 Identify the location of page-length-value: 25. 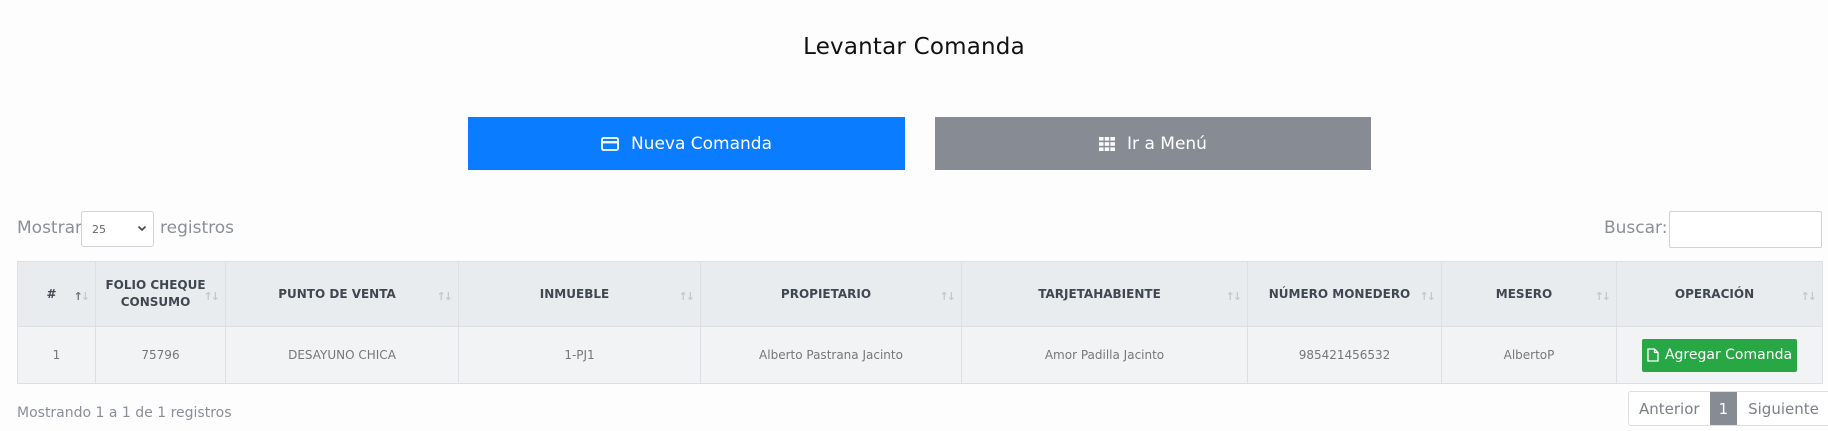
(99, 229).